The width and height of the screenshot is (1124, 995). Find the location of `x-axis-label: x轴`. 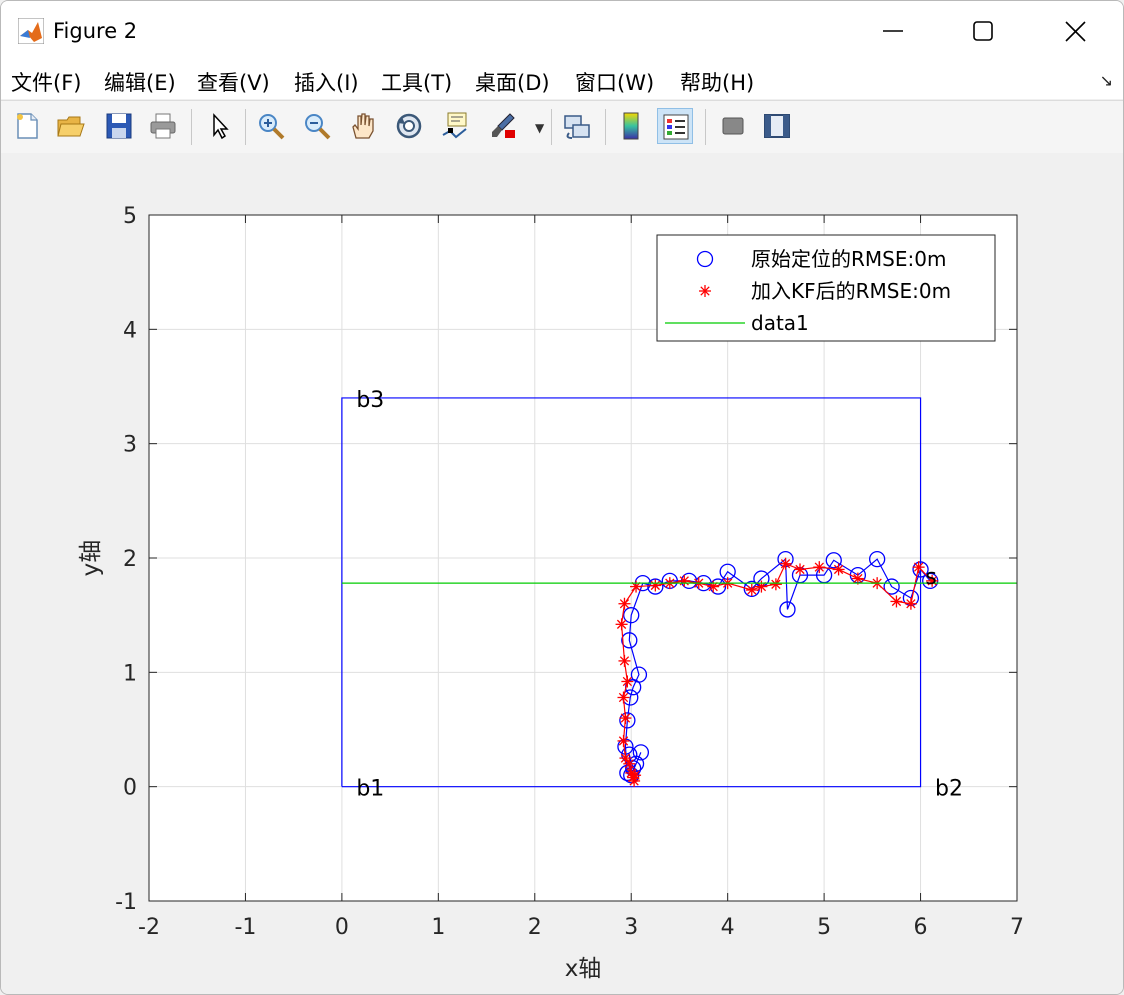

x-axis-label: x轴 is located at coordinates (583, 969).